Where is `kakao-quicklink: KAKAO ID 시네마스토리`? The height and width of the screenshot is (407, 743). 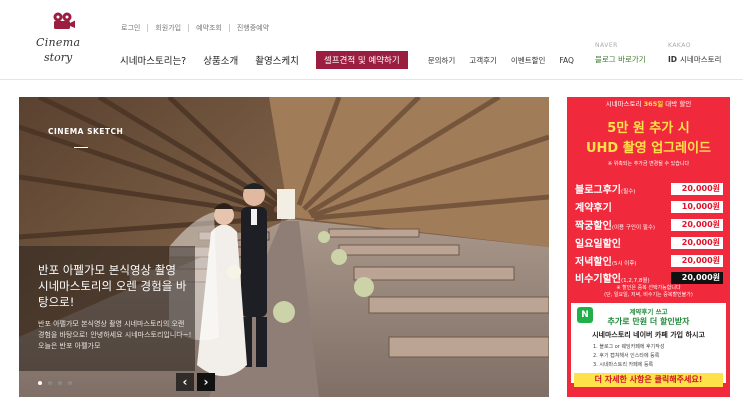 kakao-quicklink: KAKAO ID 시네마스토리 is located at coordinates (694, 53).